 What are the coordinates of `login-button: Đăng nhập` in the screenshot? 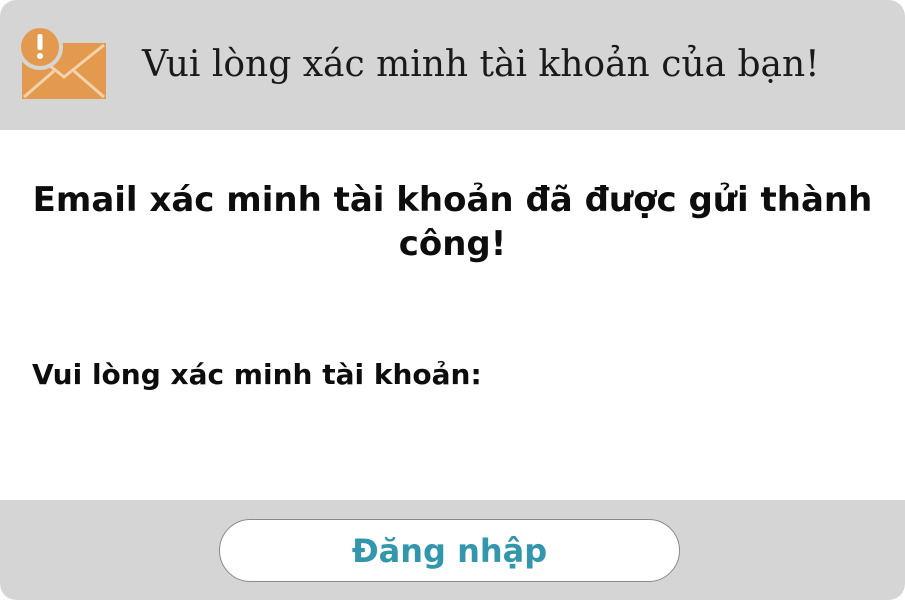 It's located at (449, 550).